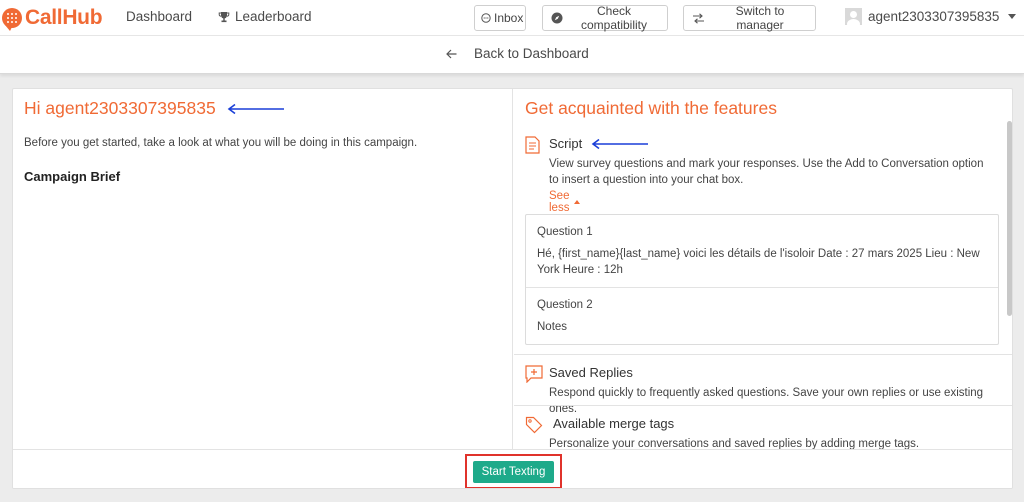  Describe the element at coordinates (534, 374) in the screenshot. I see `chat-plus-icon` at that location.